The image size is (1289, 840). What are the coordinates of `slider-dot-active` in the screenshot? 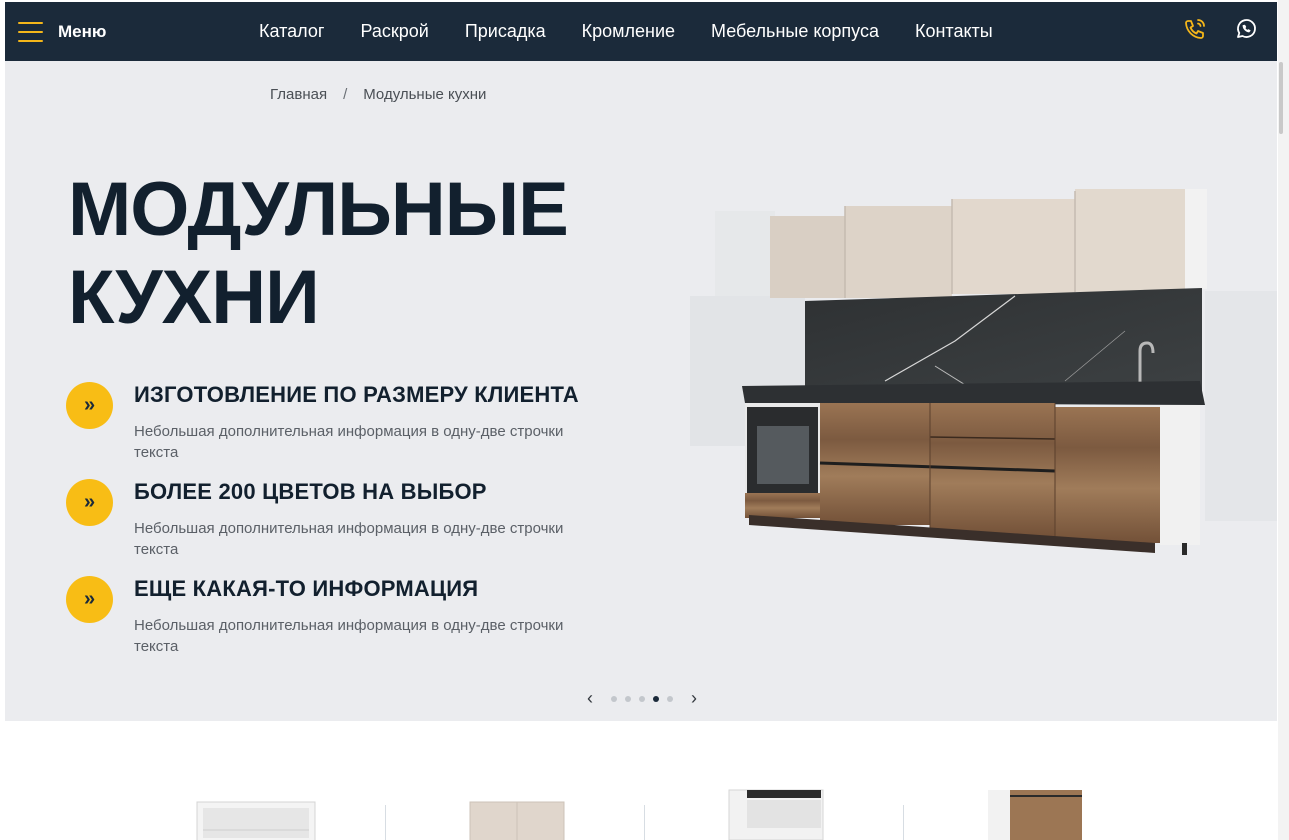 It's located at (656, 698).